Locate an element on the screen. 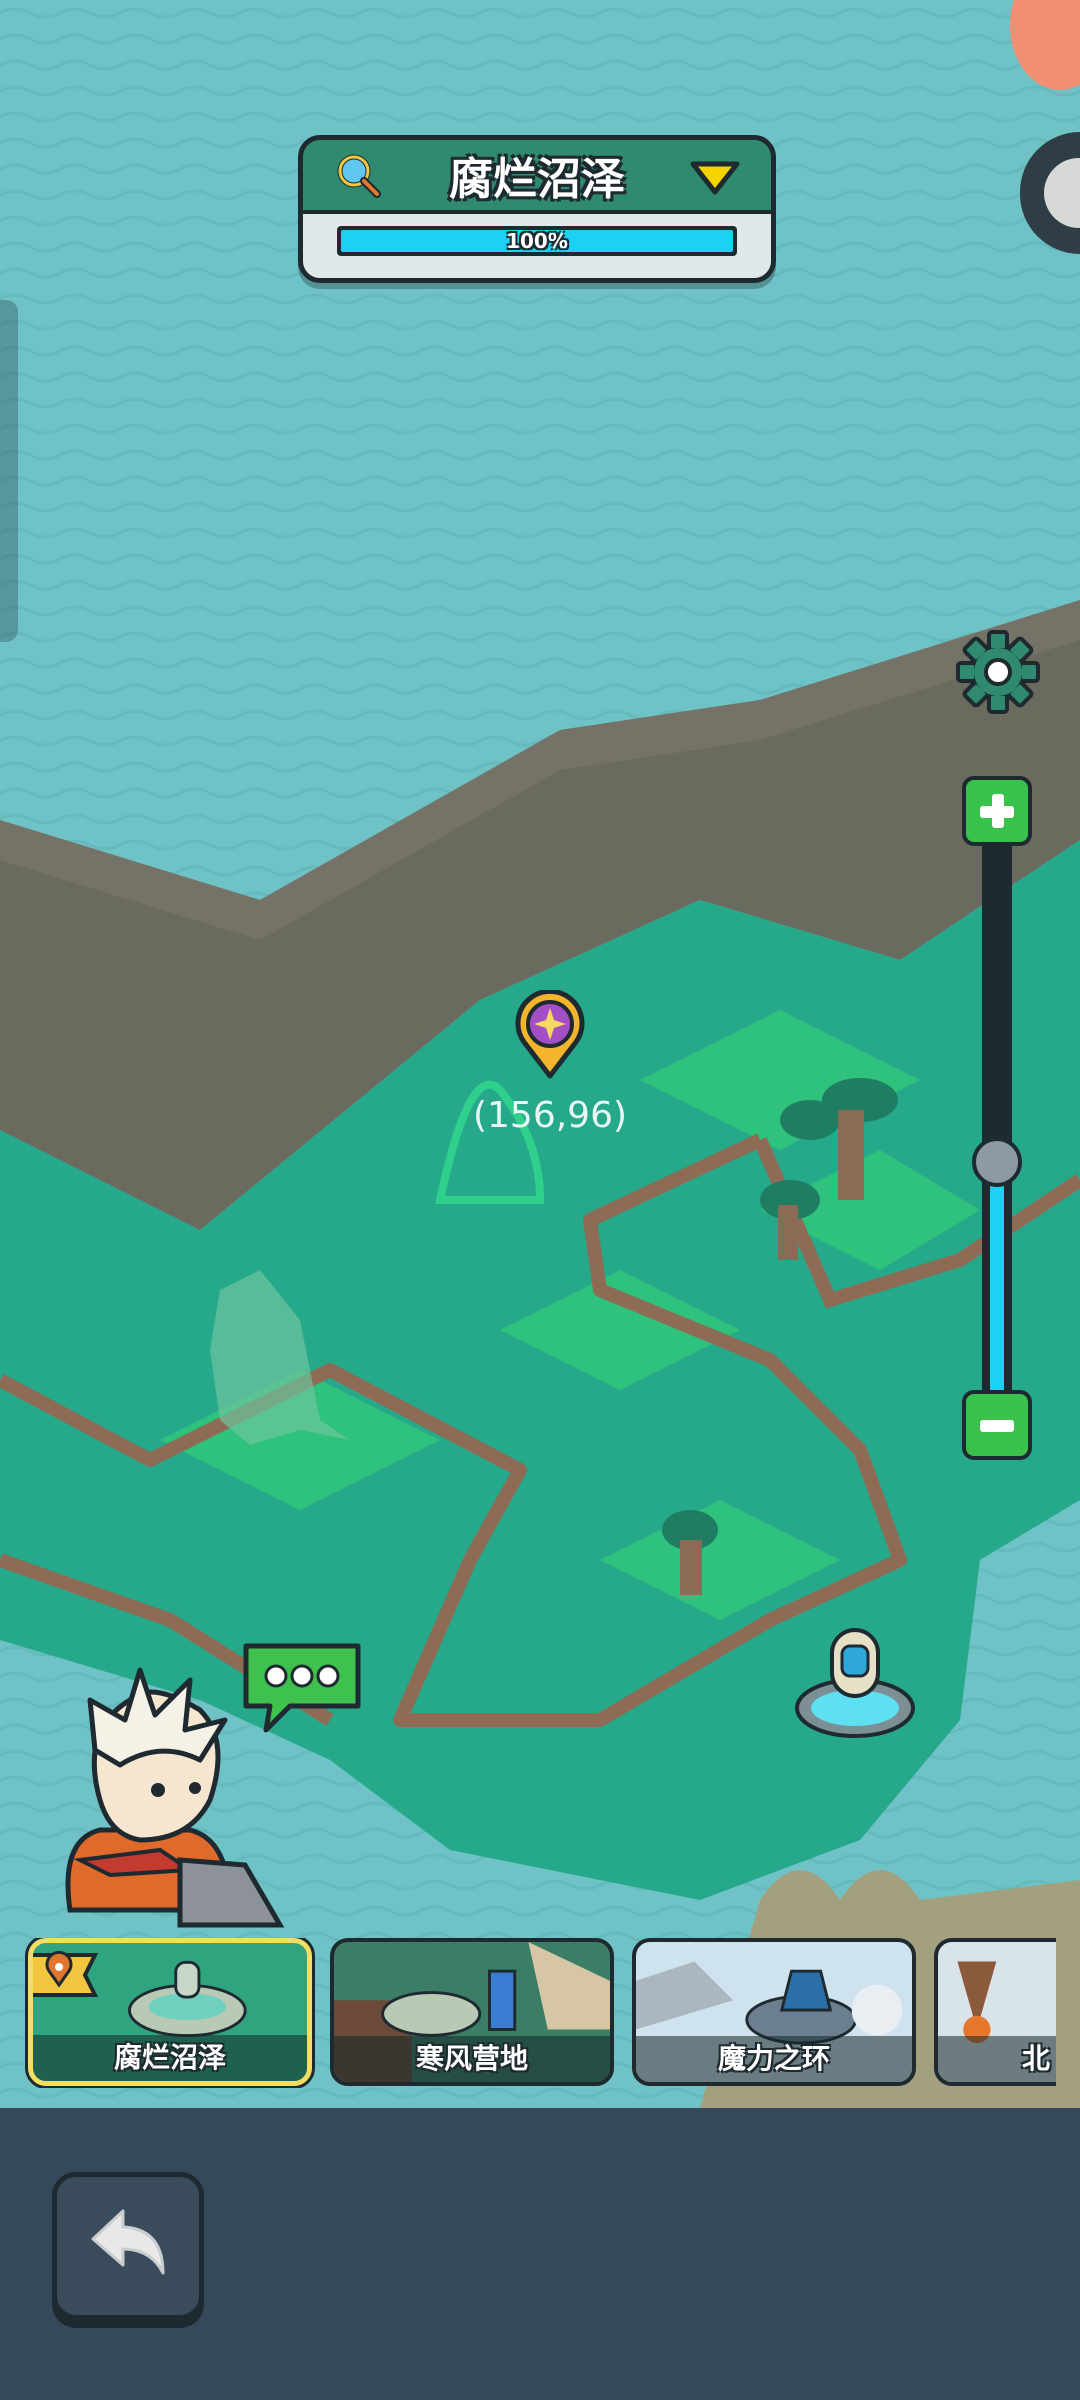 The width and height of the screenshot is (1080, 2400). zoom-out-button is located at coordinates (997, 1425).